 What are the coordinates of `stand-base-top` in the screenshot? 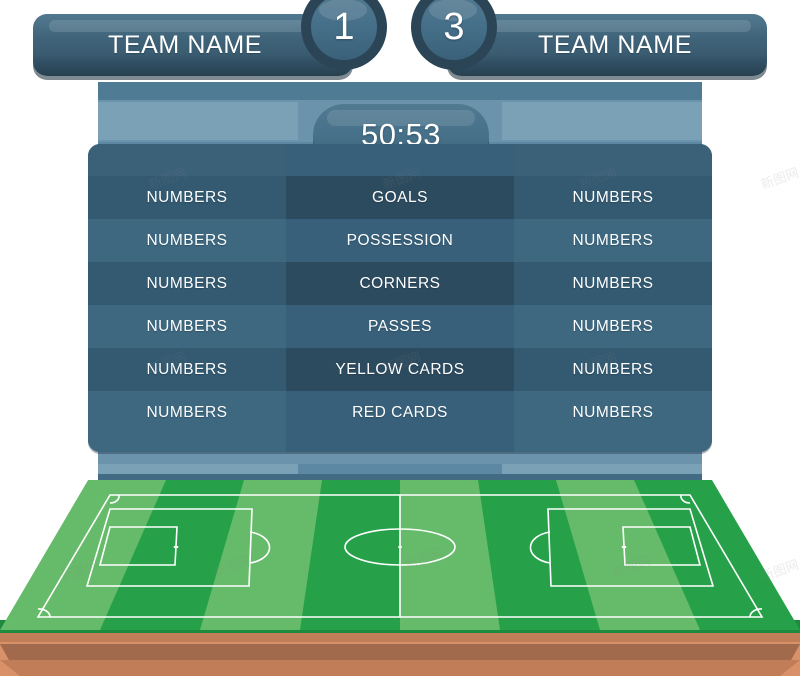 It's located at (400, 458).